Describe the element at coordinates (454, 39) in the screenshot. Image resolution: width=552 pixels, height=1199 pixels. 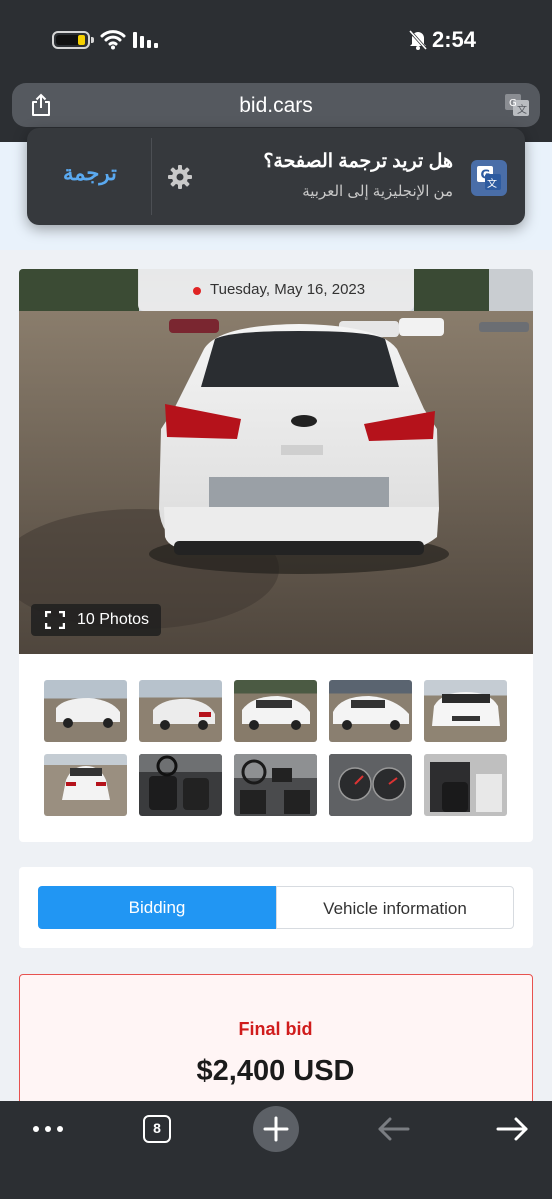
I see `status-time: 2:54` at that location.